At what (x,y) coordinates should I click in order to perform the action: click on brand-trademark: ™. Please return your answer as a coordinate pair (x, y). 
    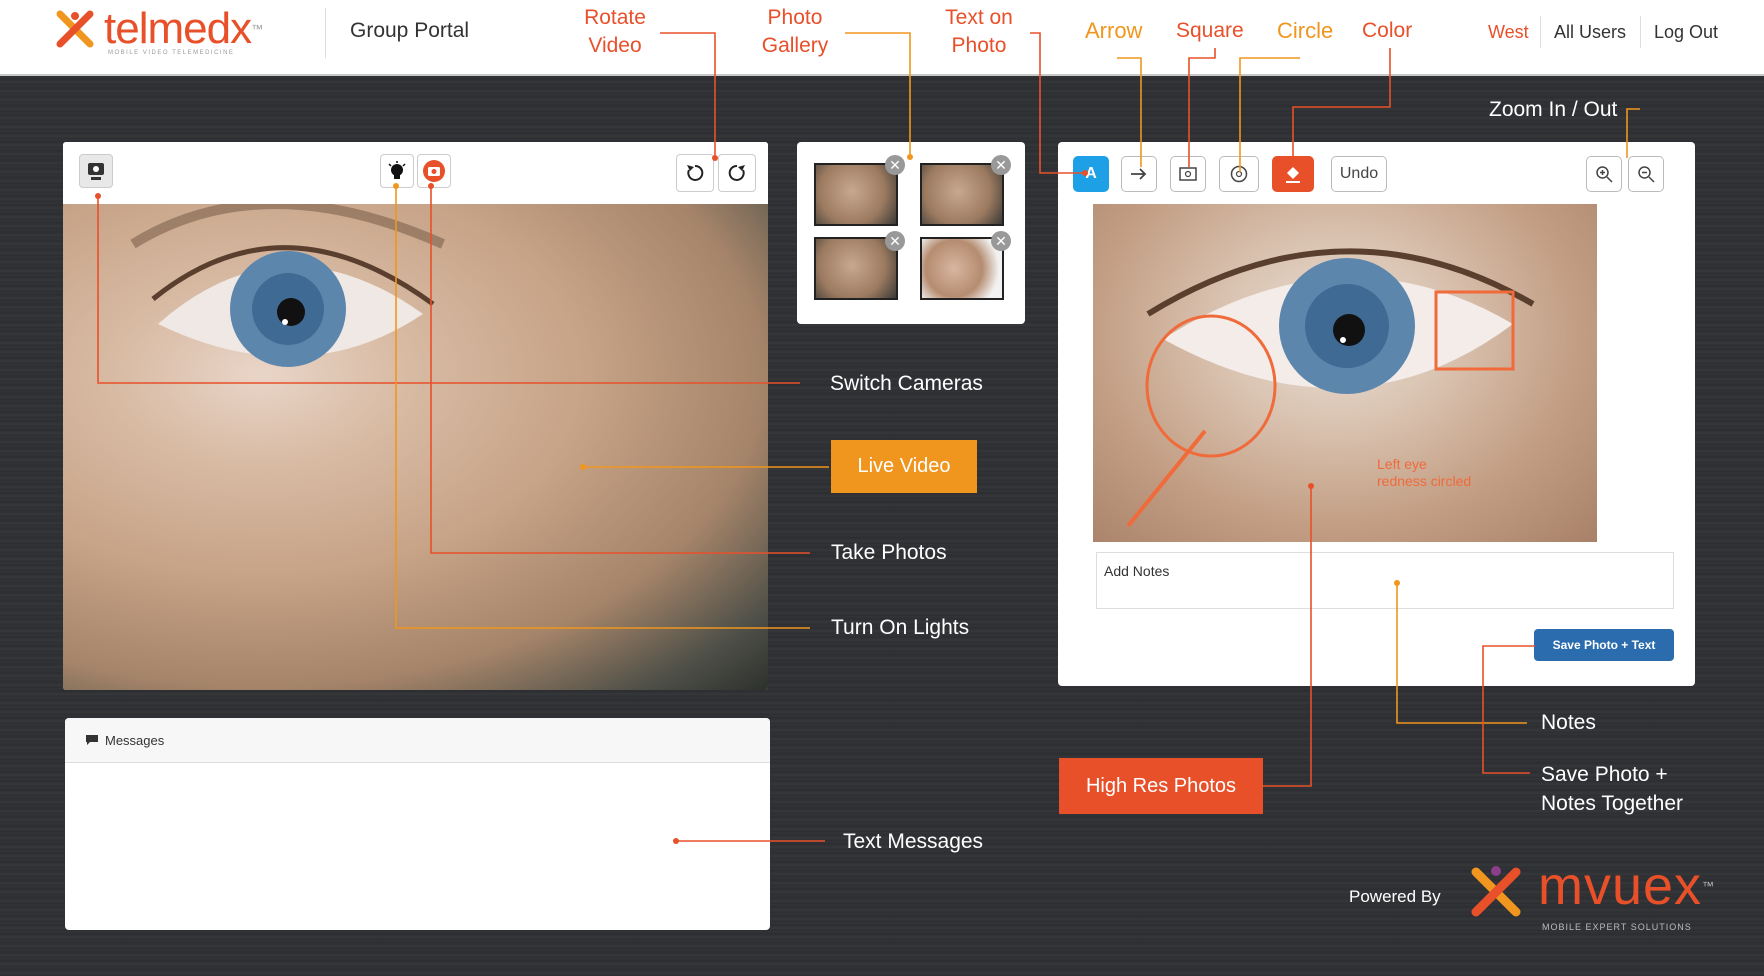
    Looking at the image, I should click on (1709, 886).